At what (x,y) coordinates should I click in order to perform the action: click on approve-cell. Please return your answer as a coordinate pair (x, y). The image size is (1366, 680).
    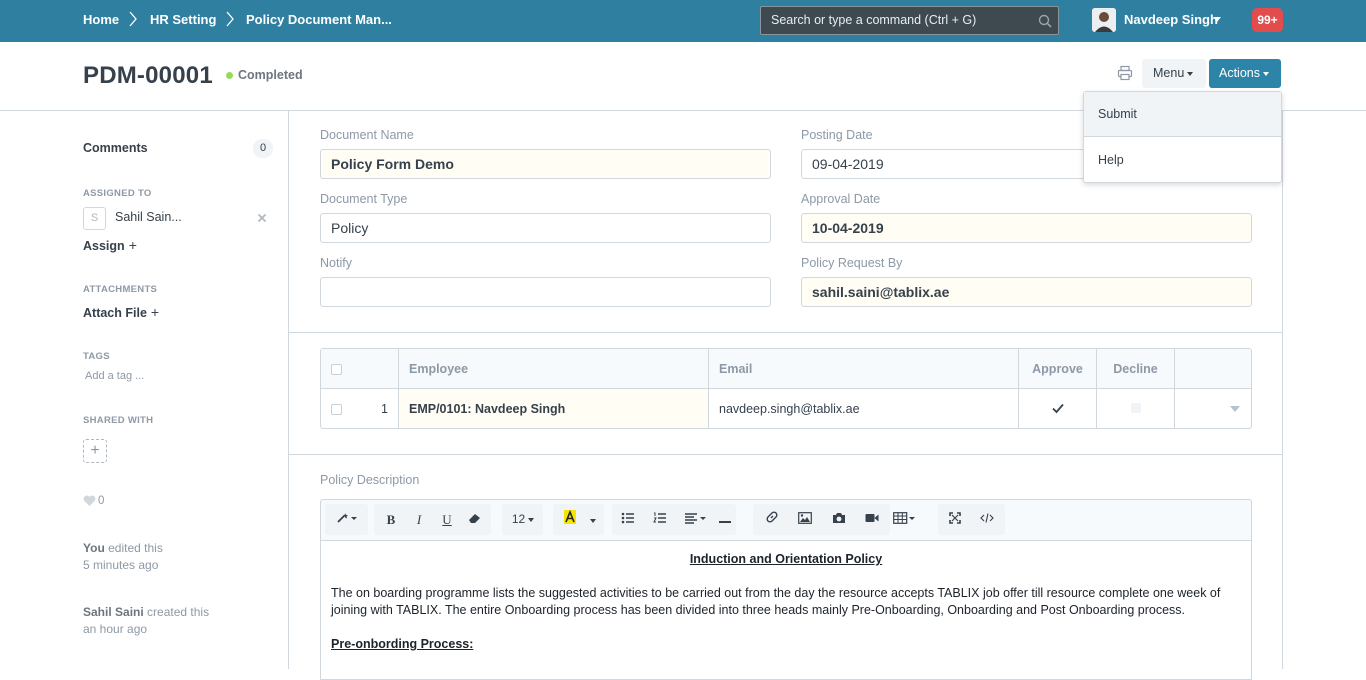
    Looking at the image, I should click on (1058, 408).